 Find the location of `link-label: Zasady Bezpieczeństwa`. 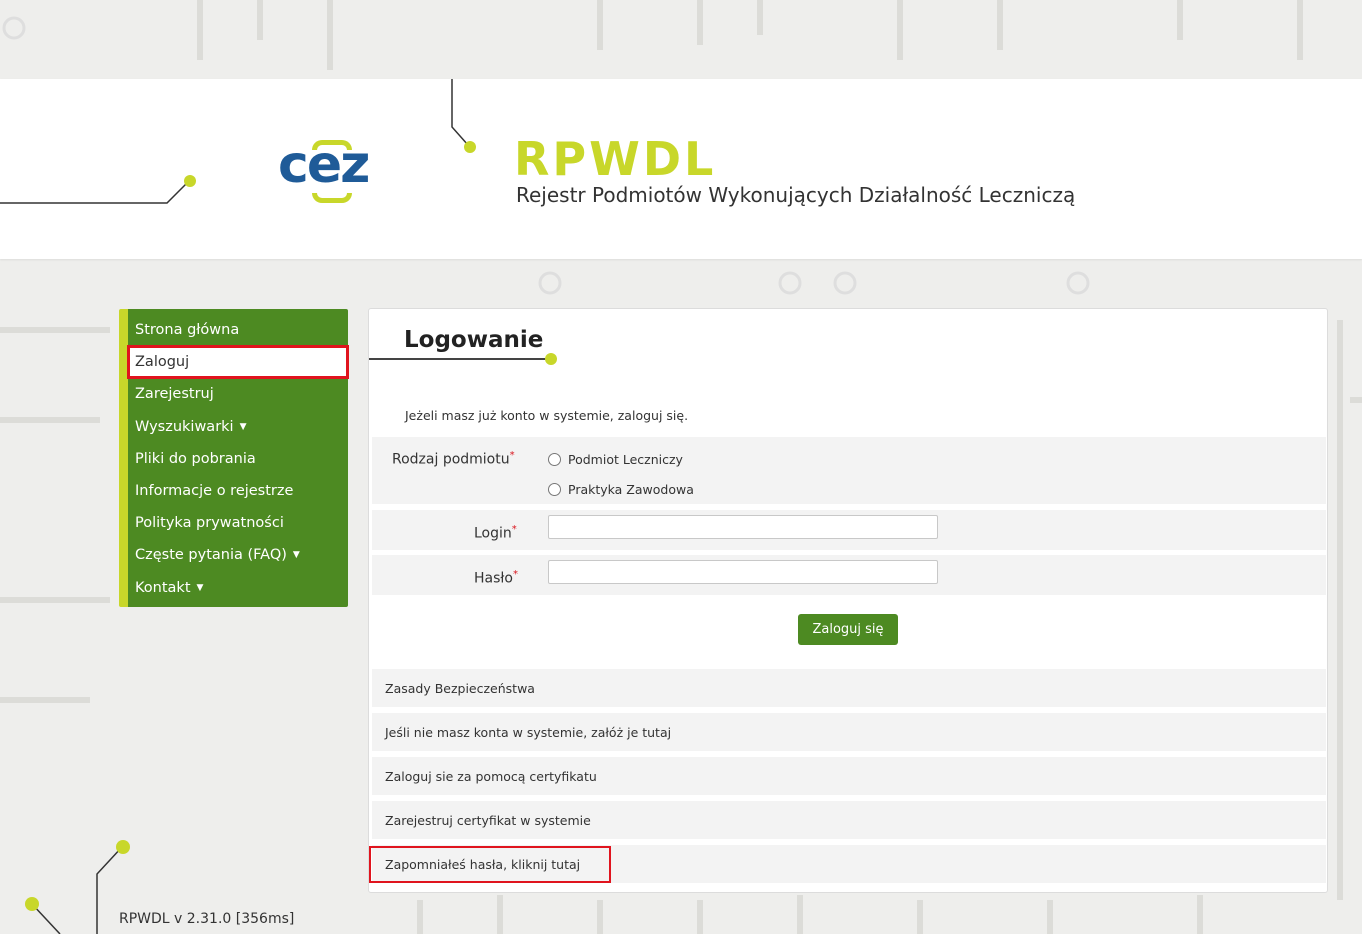

link-label: Zasady Bezpieczeństwa is located at coordinates (460, 688).